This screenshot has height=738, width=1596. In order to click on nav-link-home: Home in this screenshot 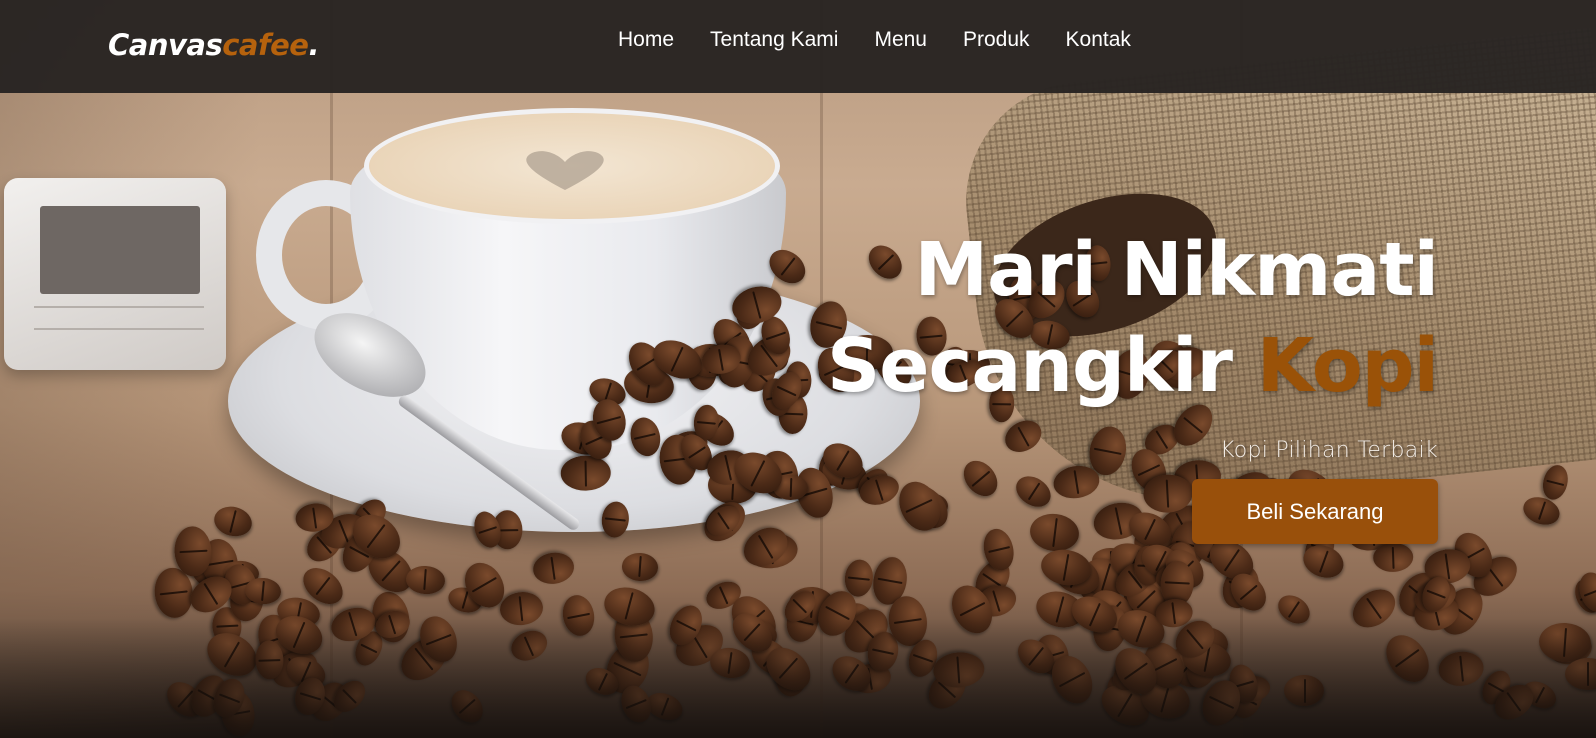, I will do `click(646, 40)`.